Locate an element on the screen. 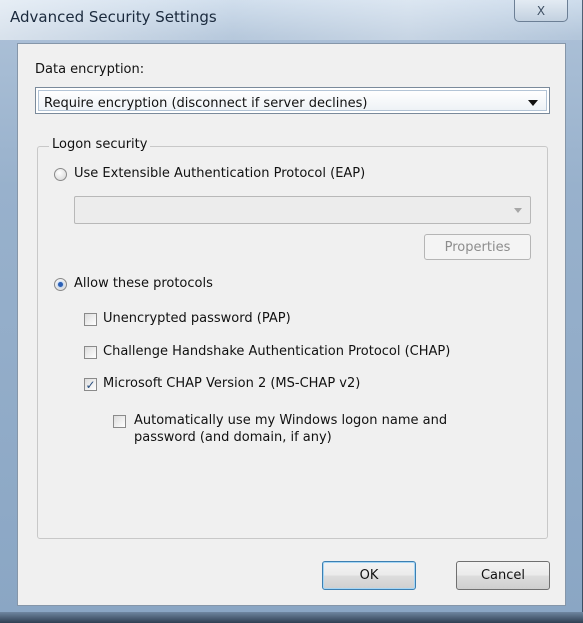  ok-button-label: OK is located at coordinates (369, 575).